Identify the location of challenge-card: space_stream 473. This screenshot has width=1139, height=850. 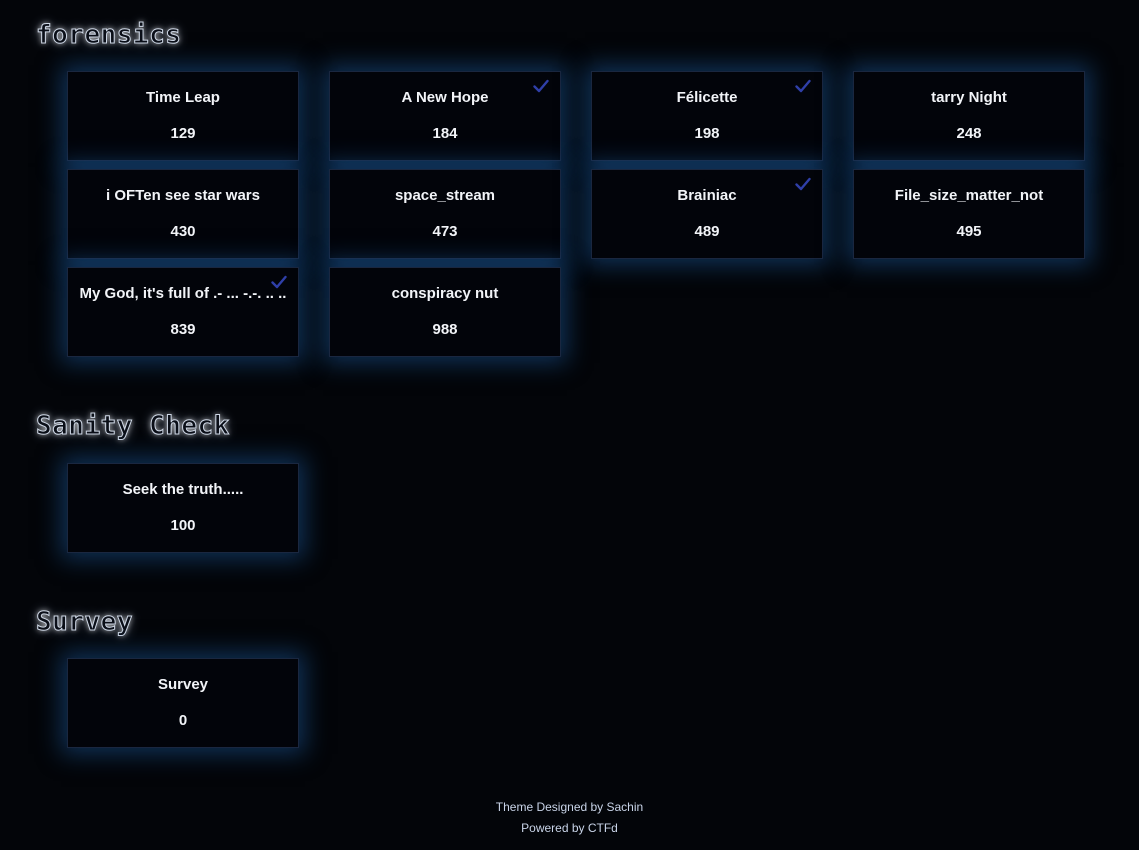
(445, 214).